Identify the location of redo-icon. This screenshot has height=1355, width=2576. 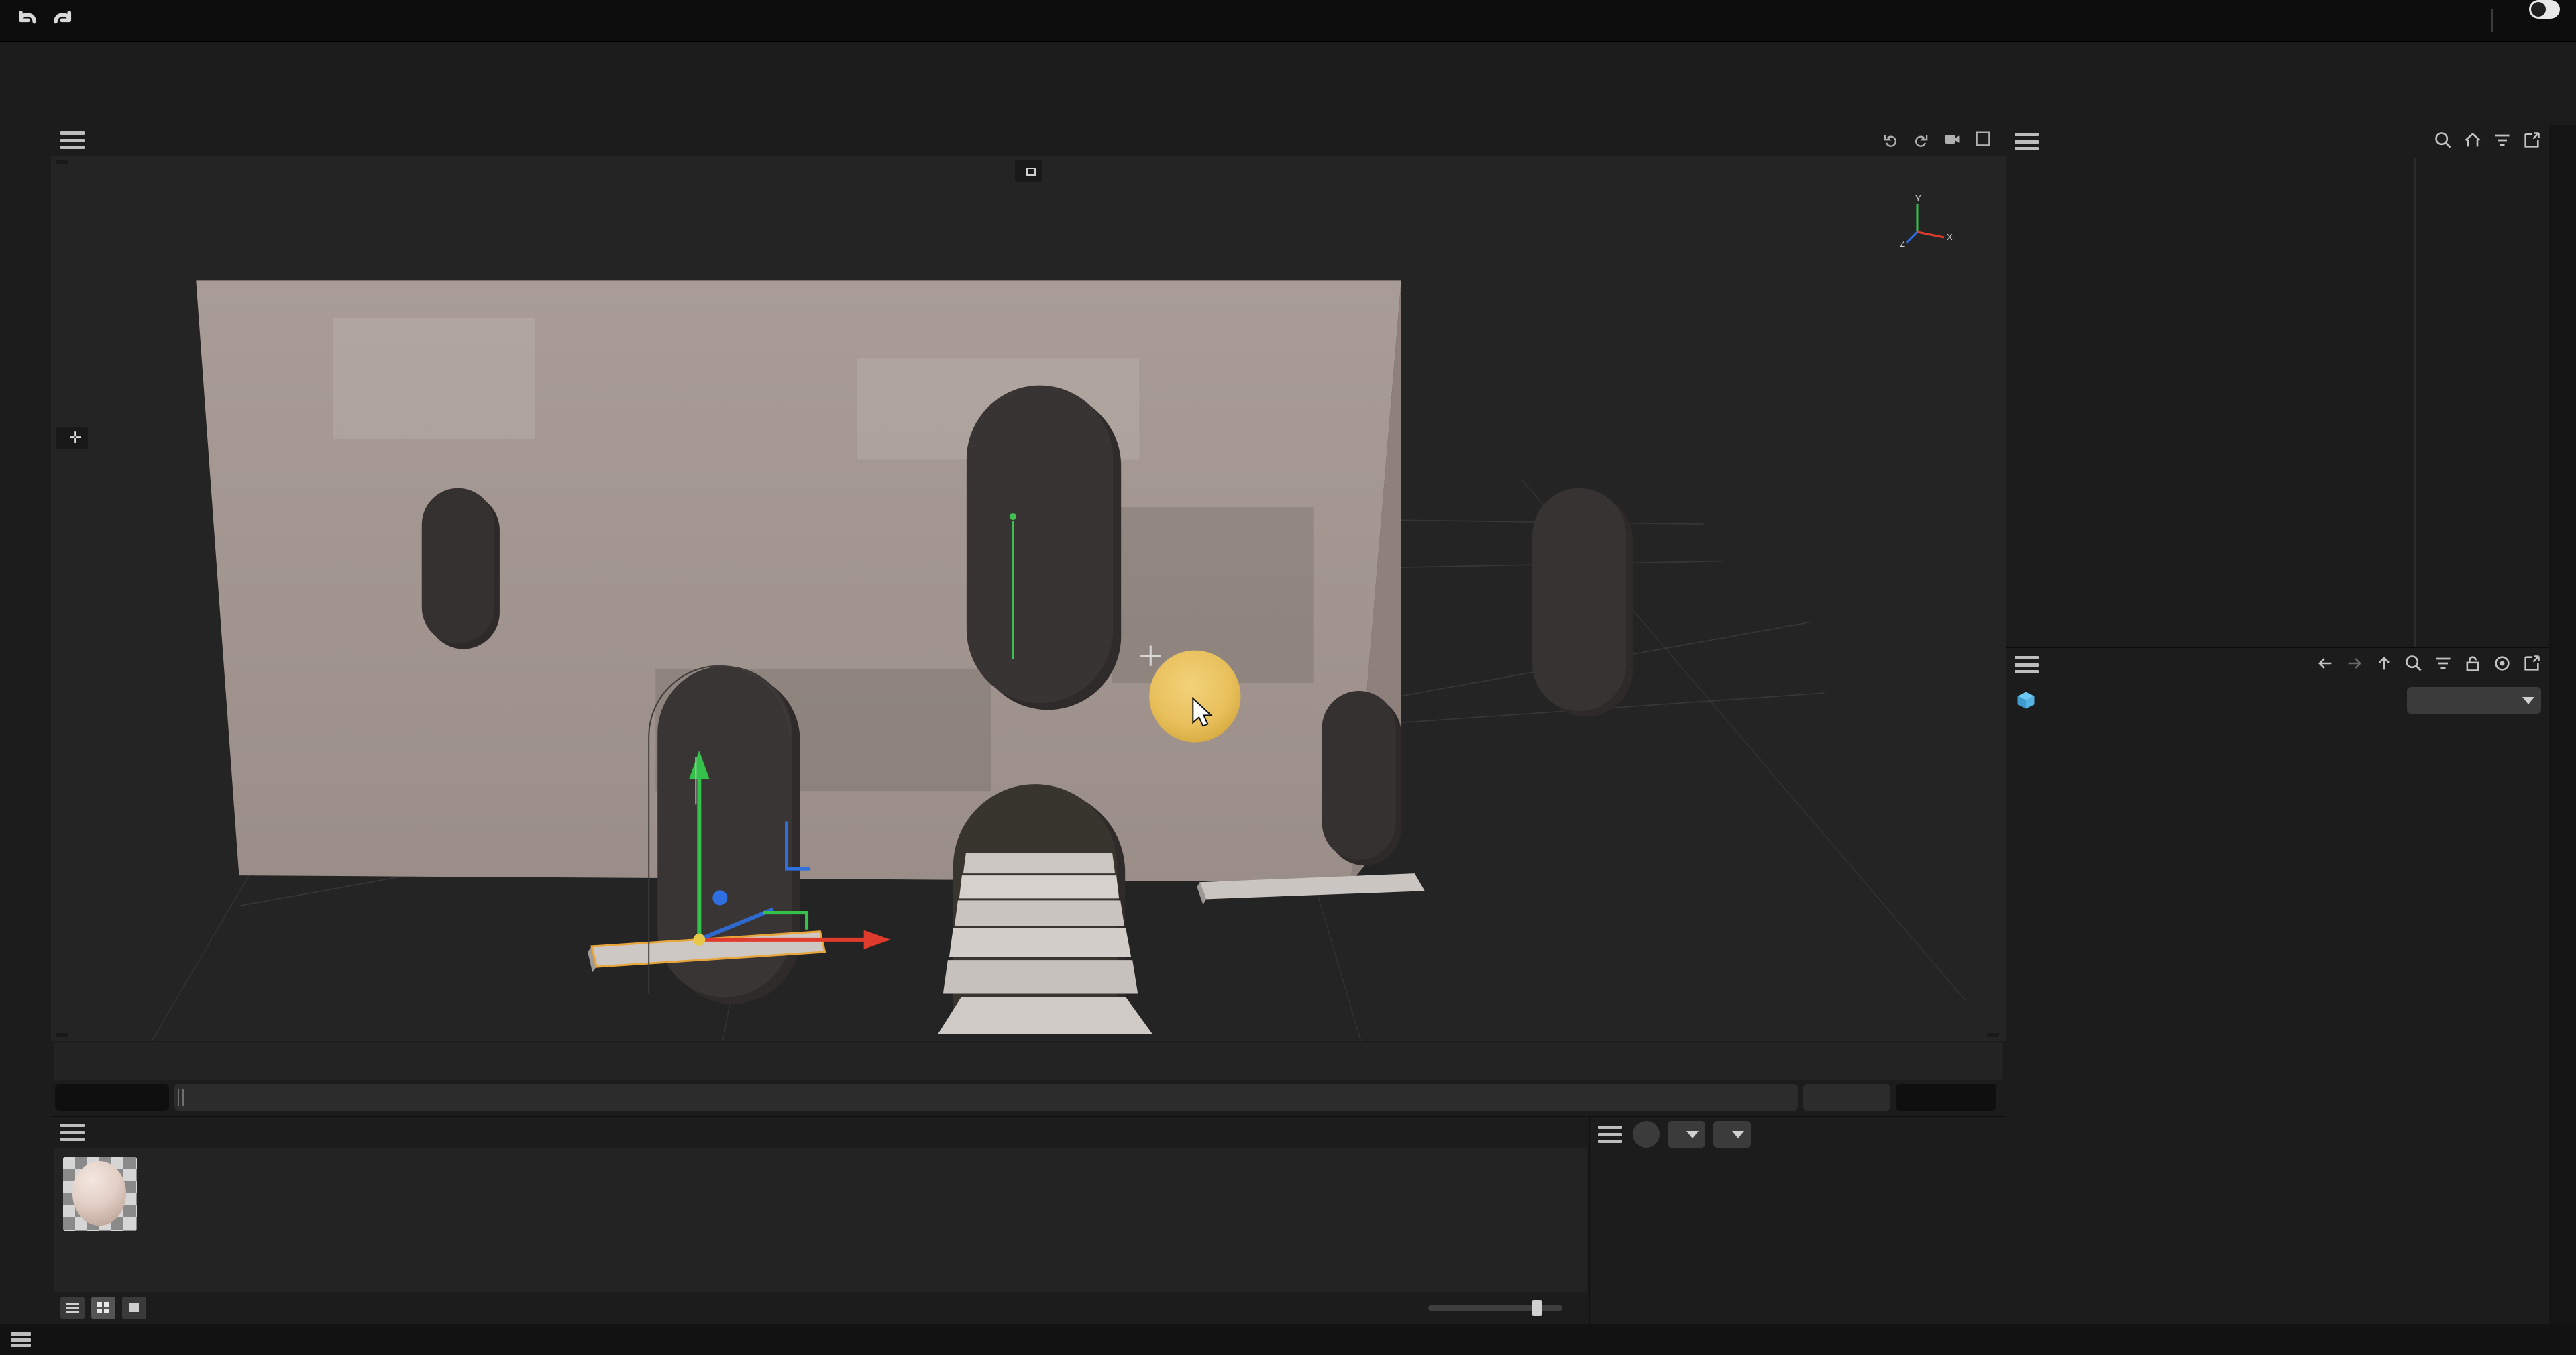
(62, 21).